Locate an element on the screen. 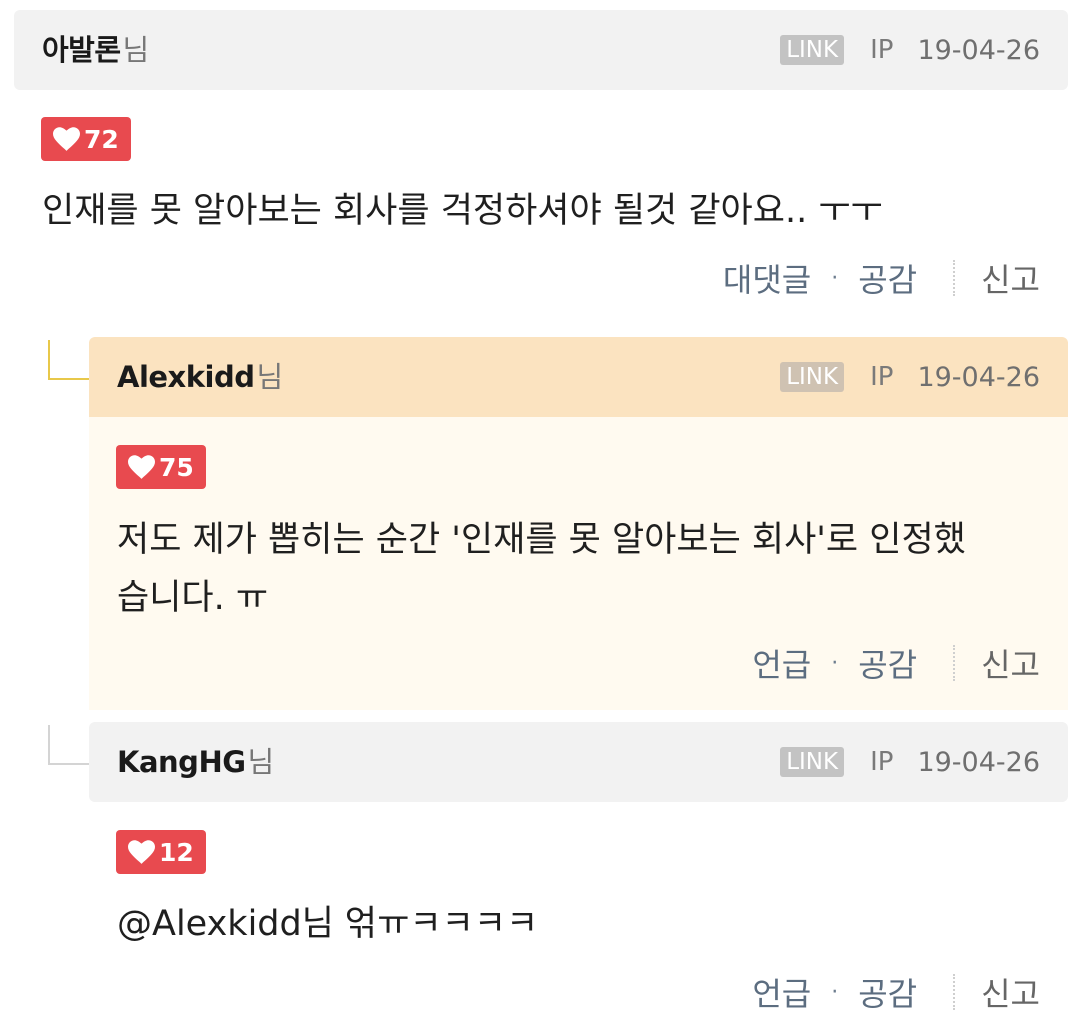  comment-text: 인재를 못 알아보는 회사를 걱정하셔야 될것 같아요.. ㅜㅜ is located at coordinates (462, 211).